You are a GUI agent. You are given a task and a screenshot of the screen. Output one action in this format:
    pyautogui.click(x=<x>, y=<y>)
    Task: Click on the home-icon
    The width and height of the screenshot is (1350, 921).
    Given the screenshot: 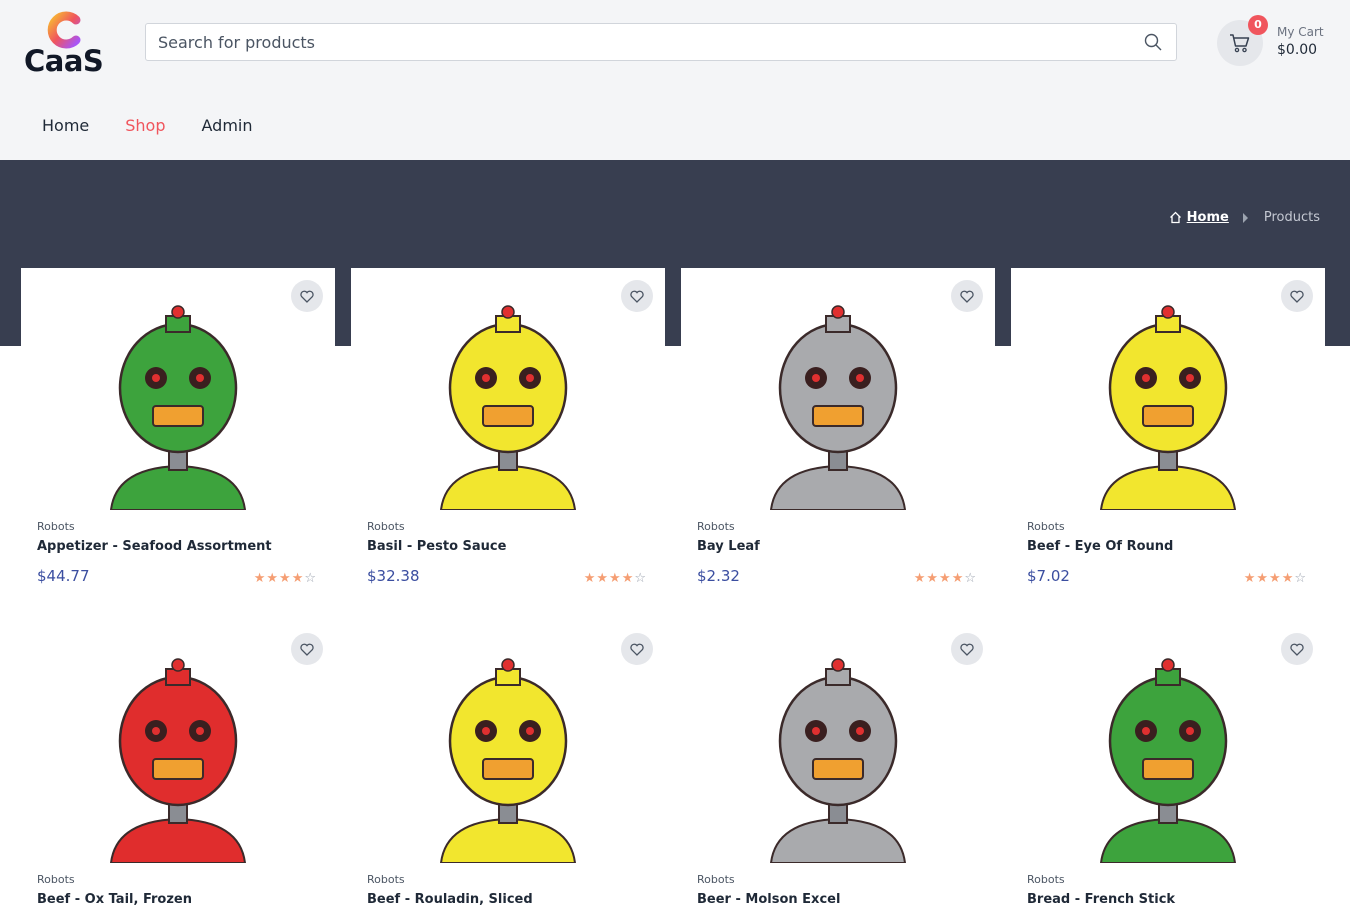 What is the action you would take?
    pyautogui.click(x=1175, y=217)
    